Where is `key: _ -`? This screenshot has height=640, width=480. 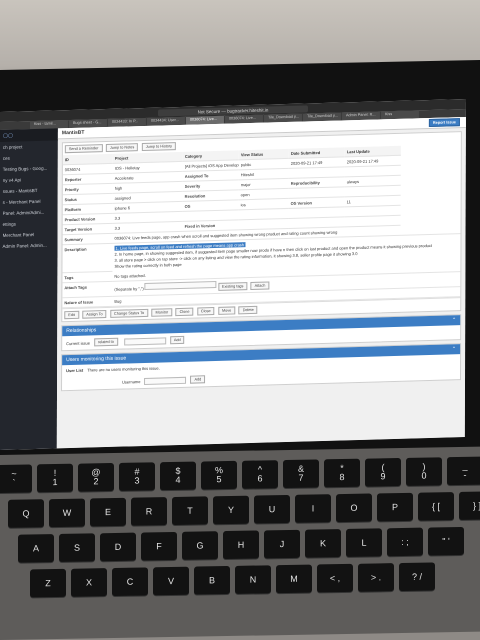
key: _ - is located at coordinates (463, 471).